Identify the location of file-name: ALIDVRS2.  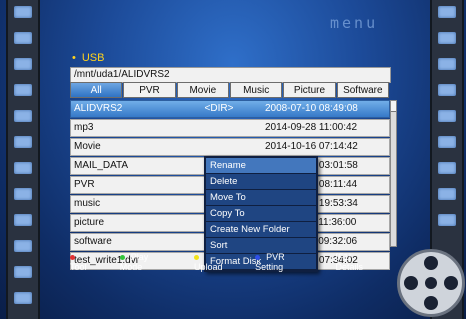
(98, 108).